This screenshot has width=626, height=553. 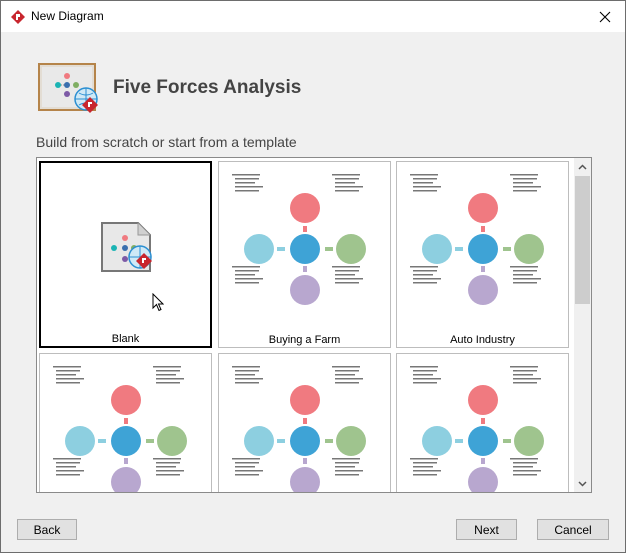 I want to click on title-bar: New Diagram, so click(x=313, y=16).